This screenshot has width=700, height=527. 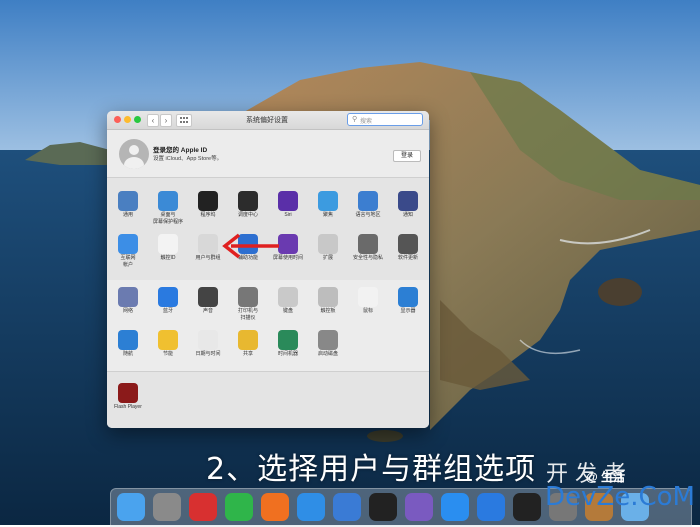 What do you see at coordinates (368, 215) in the screenshot?
I see `pane-label: 语言与地区` at bounding box center [368, 215].